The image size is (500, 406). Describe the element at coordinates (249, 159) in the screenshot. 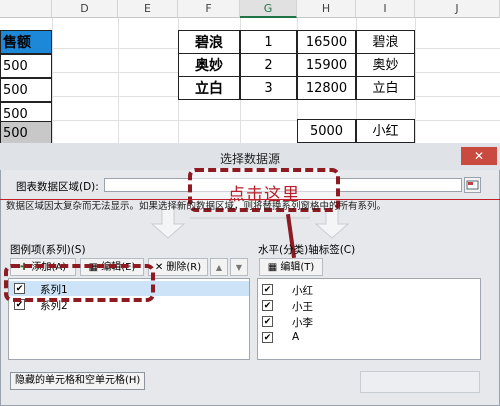

I see `dialog-title: 选择数据源` at that location.